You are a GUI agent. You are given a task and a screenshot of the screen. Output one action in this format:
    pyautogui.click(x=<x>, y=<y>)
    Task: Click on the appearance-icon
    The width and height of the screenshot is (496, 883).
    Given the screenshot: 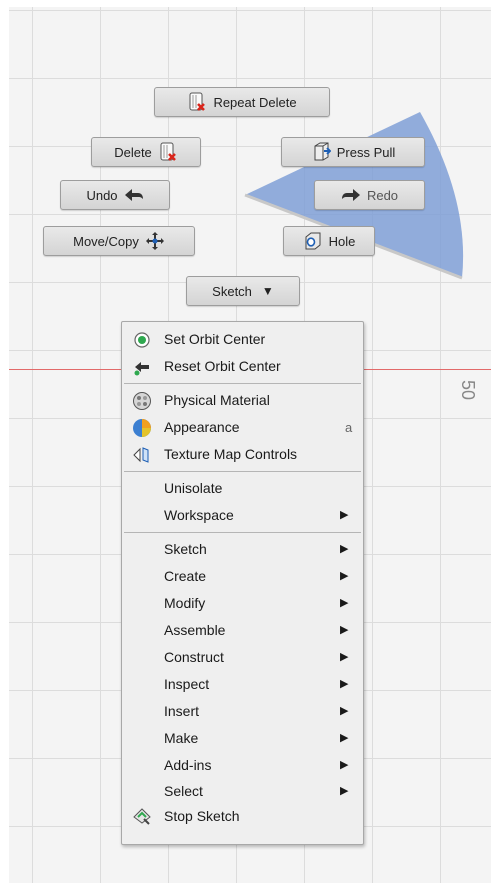 What is the action you would take?
    pyautogui.click(x=142, y=428)
    